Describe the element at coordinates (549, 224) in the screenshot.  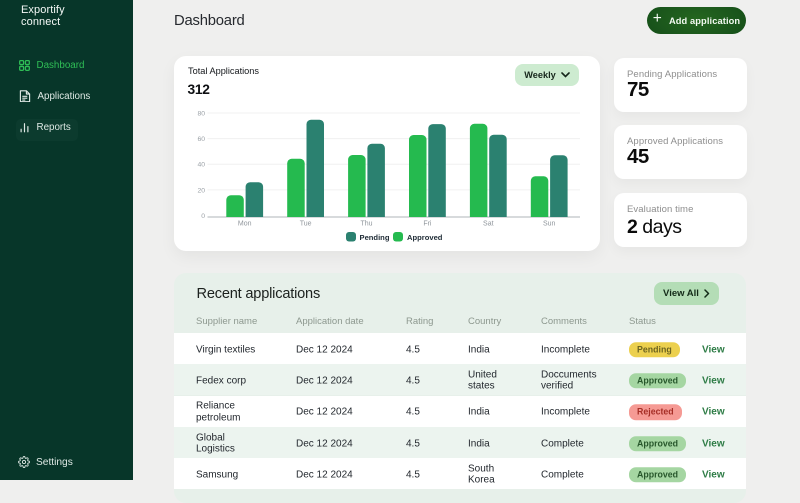
I see `svg-text: Sun` at that location.